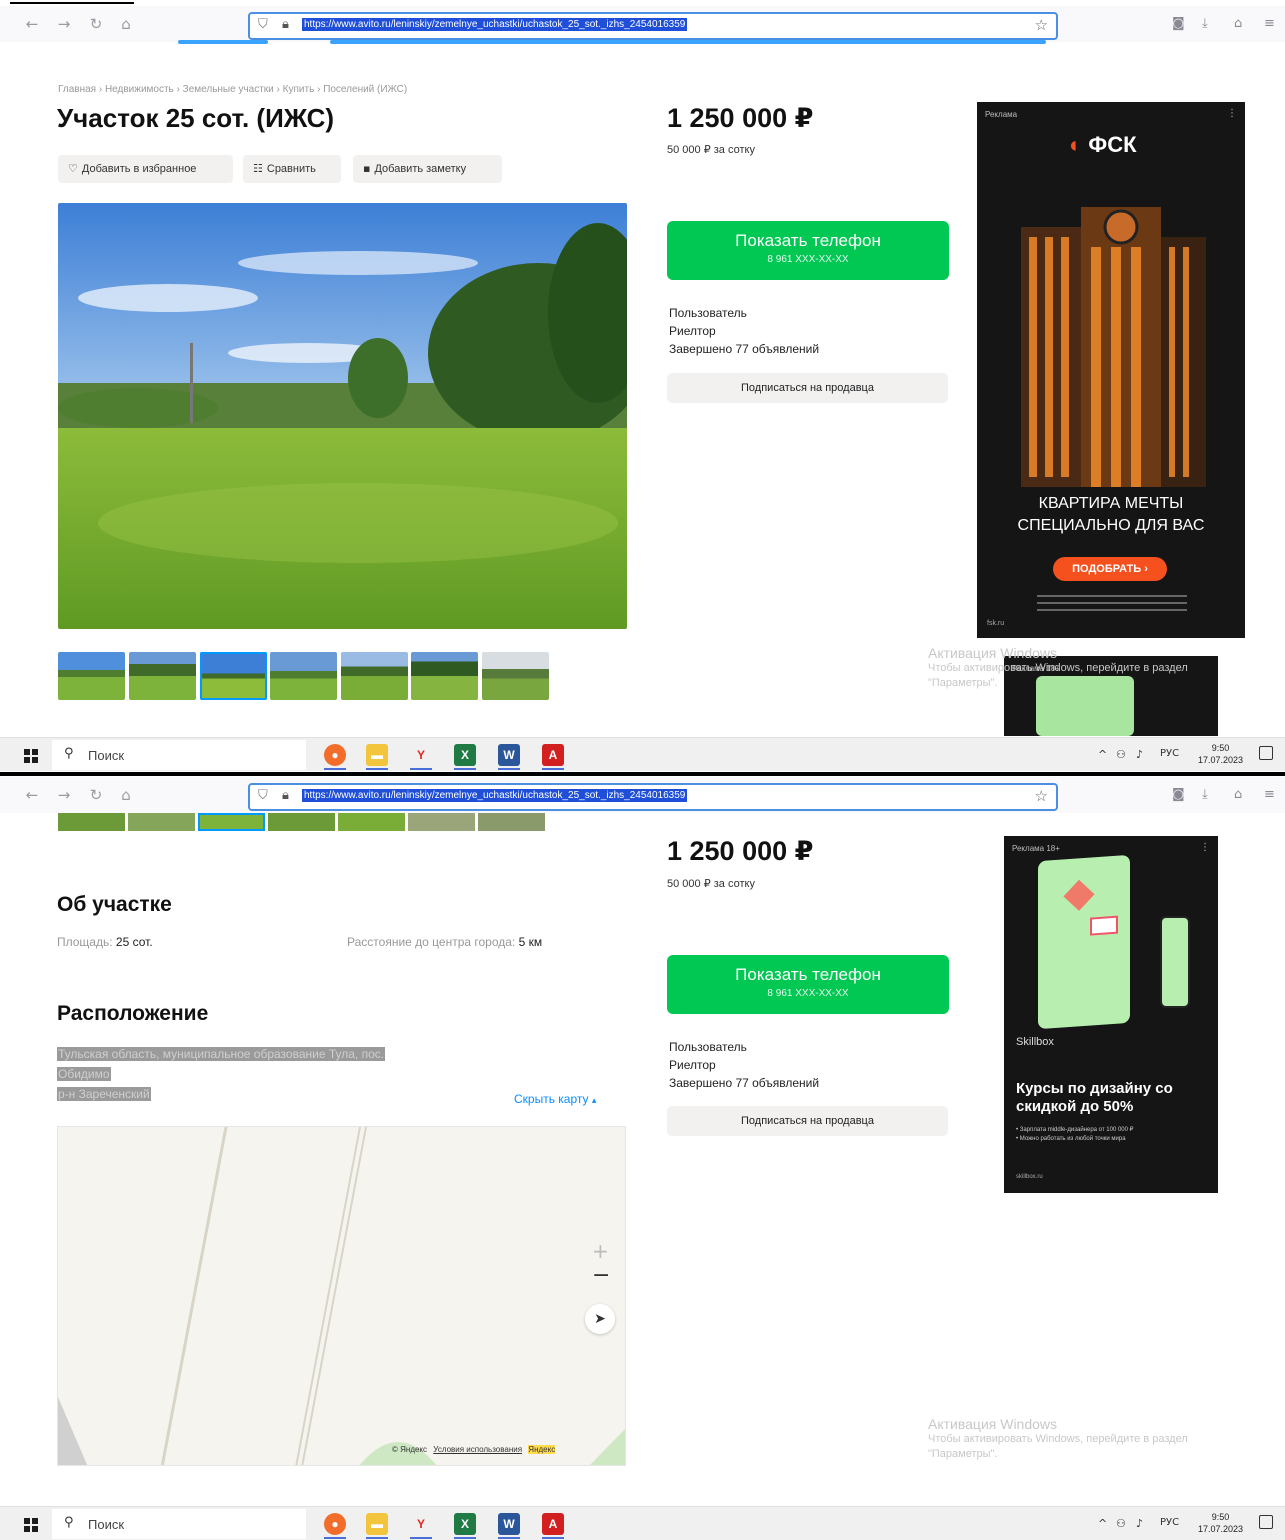  I want to click on fsk-headline-2: СПЕЦИАЛЬНО ДЛЯ ВАС, so click(1111, 525).